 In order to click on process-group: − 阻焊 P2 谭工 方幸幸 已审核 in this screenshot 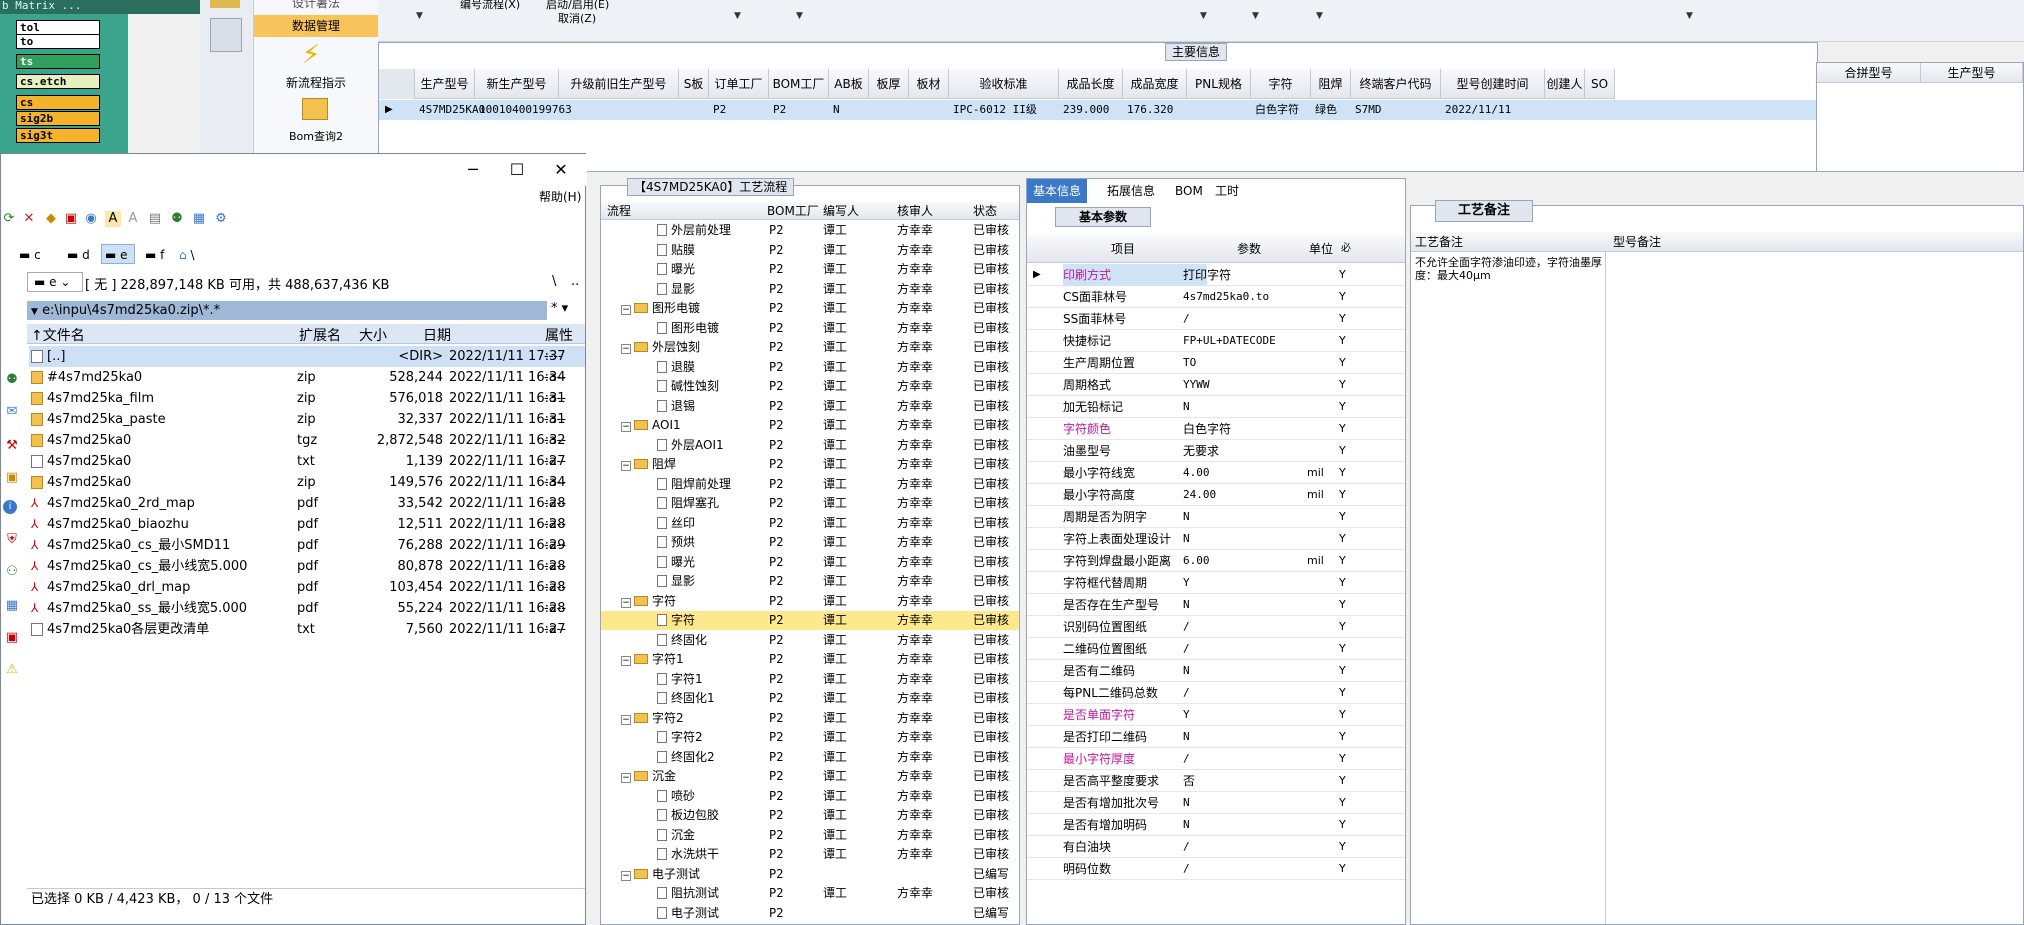, I will do `click(810, 464)`.